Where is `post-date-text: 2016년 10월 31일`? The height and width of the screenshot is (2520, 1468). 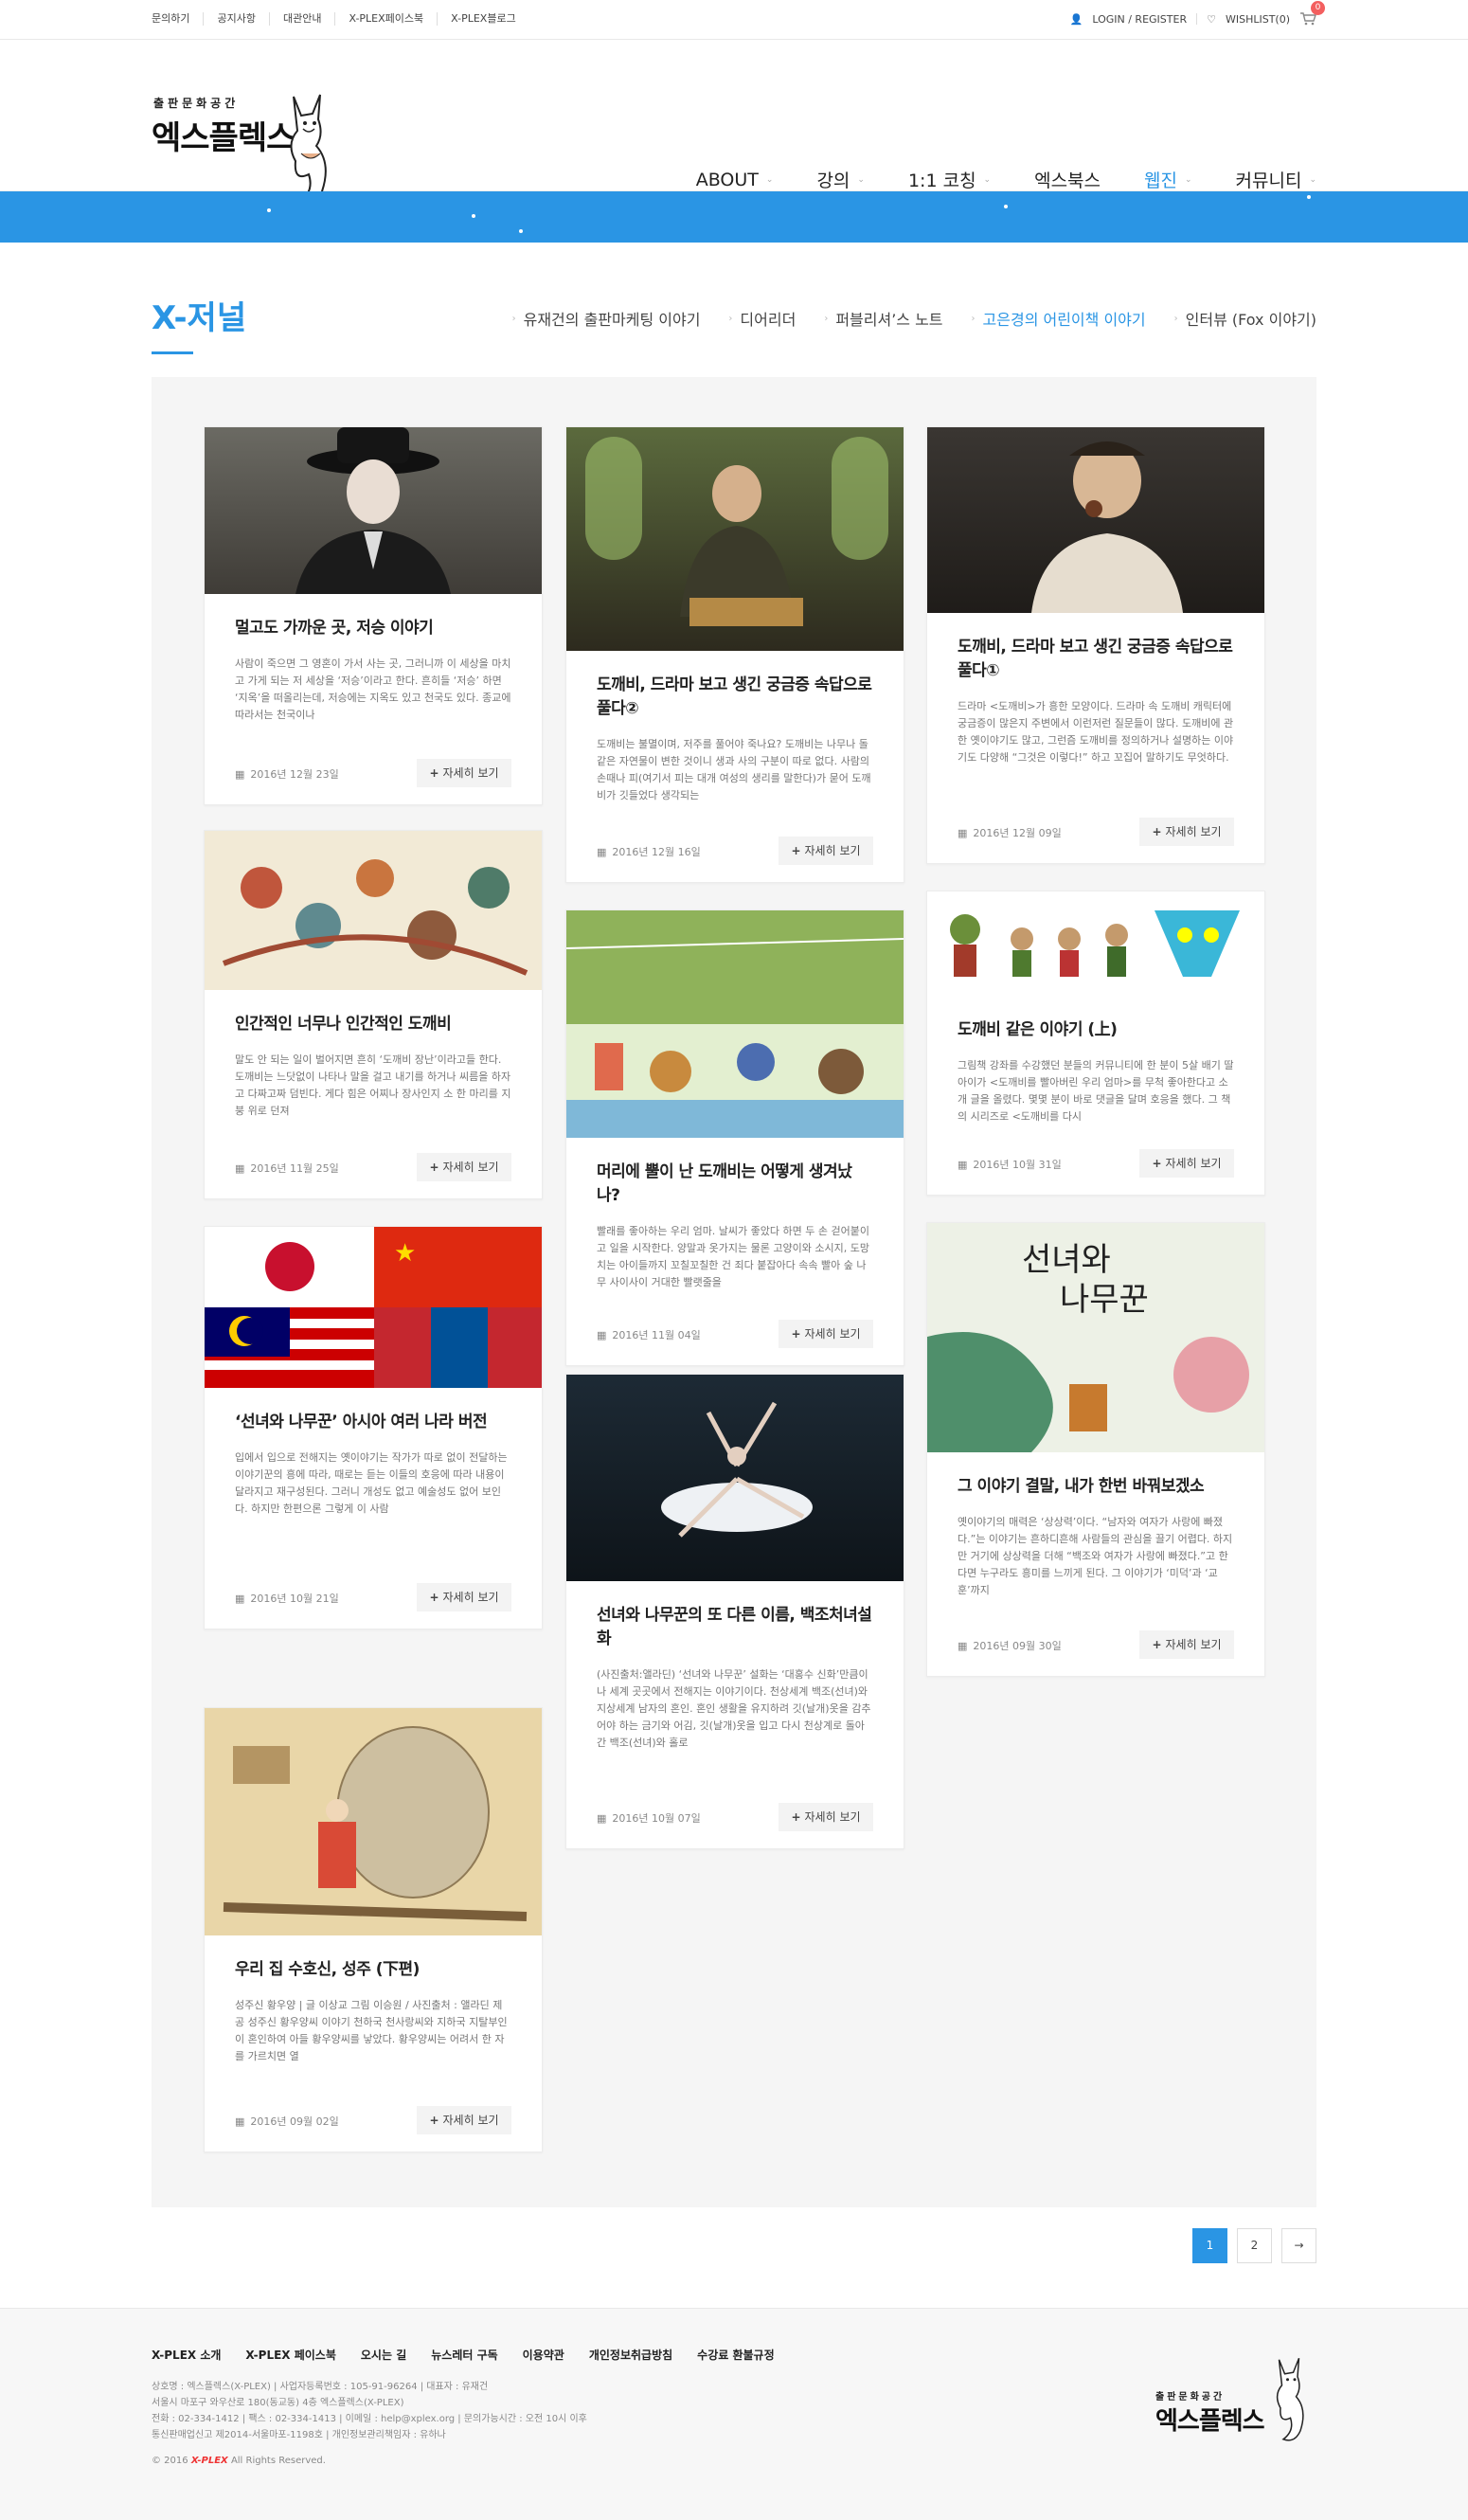 post-date-text: 2016년 10월 31일 is located at coordinates (1017, 1165).